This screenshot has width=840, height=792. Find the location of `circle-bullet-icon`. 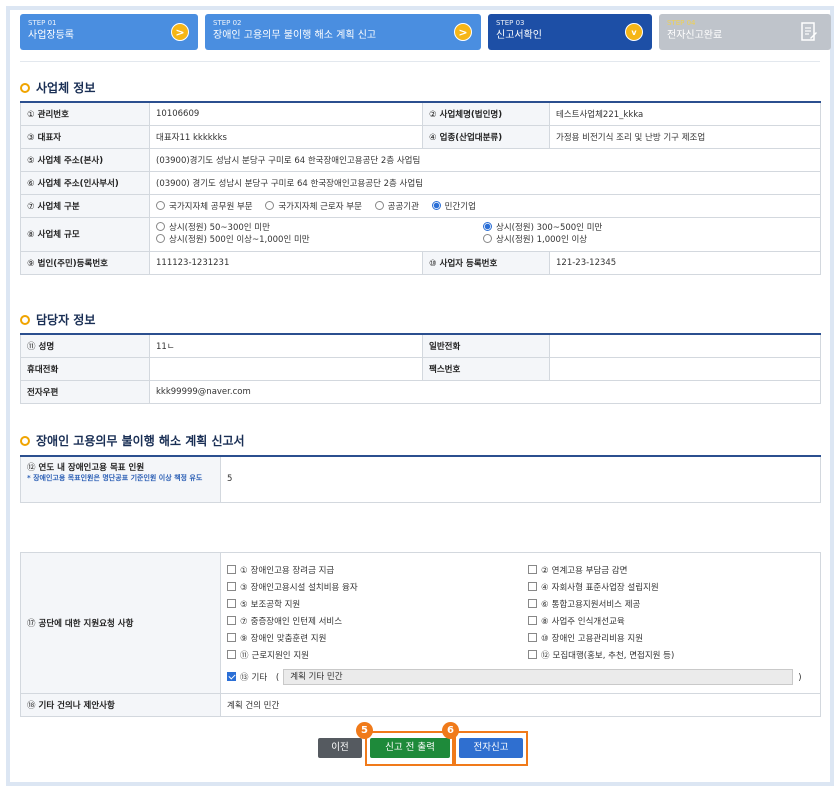

circle-bullet-icon is located at coordinates (25, 320).